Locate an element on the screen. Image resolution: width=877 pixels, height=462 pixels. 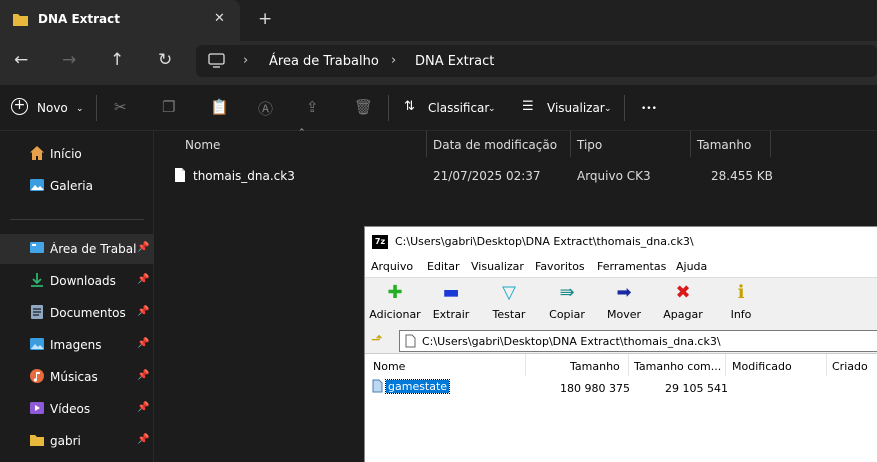
up-folder-icon: ⬏ is located at coordinates (377, 340).